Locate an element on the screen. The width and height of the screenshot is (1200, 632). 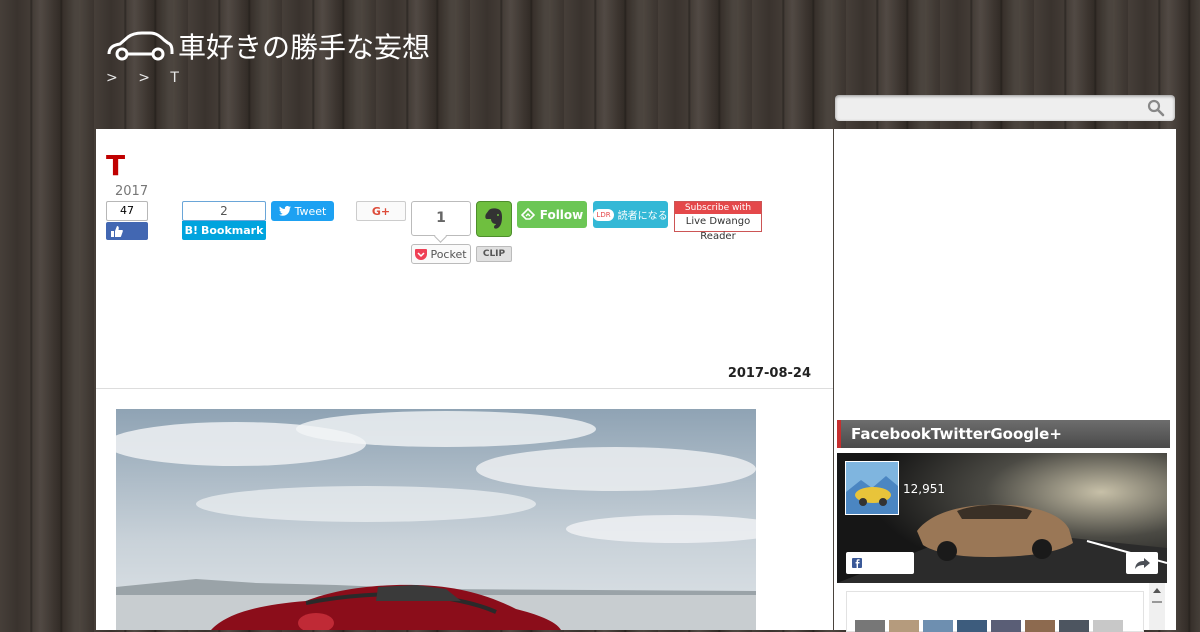
facebook-page-avatar is located at coordinates (872, 488).